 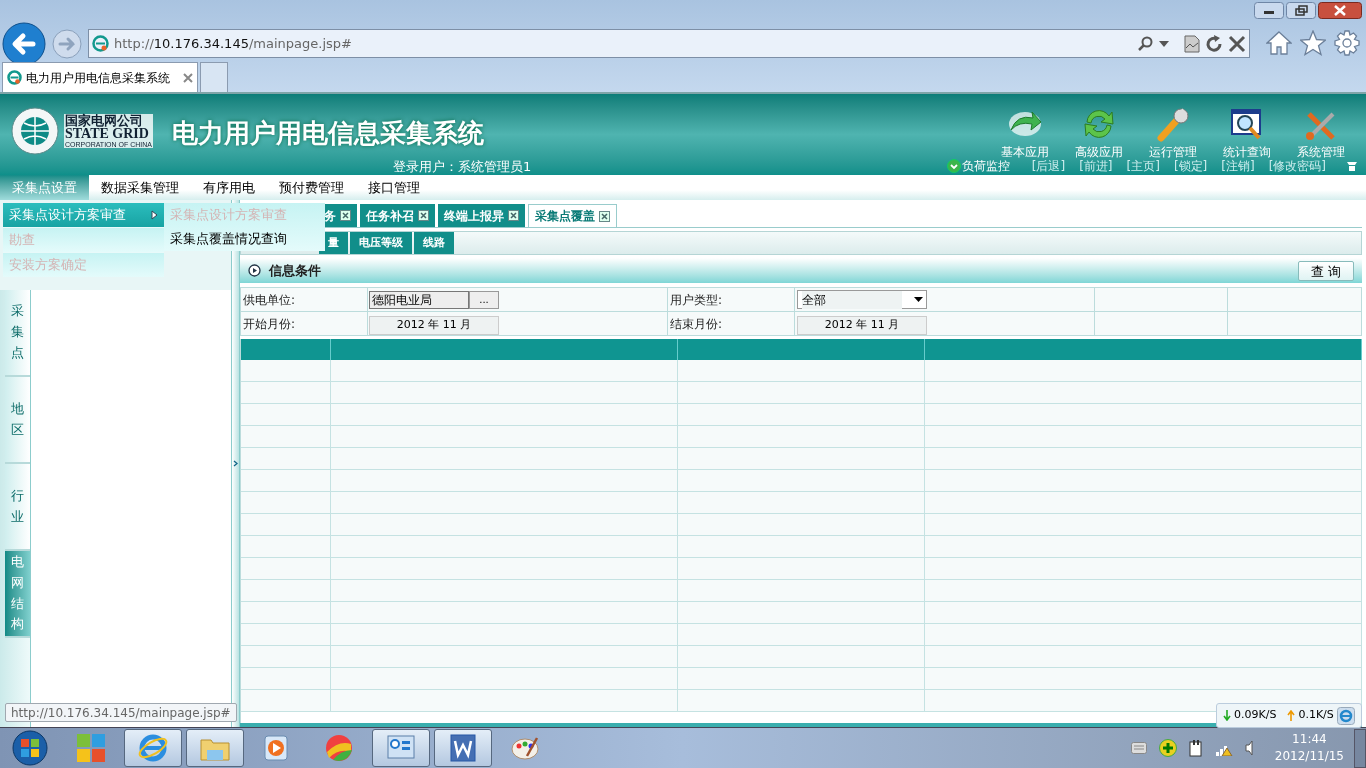 What do you see at coordinates (269, 300) in the screenshot?
I see `field-label: 供电单位:` at bounding box center [269, 300].